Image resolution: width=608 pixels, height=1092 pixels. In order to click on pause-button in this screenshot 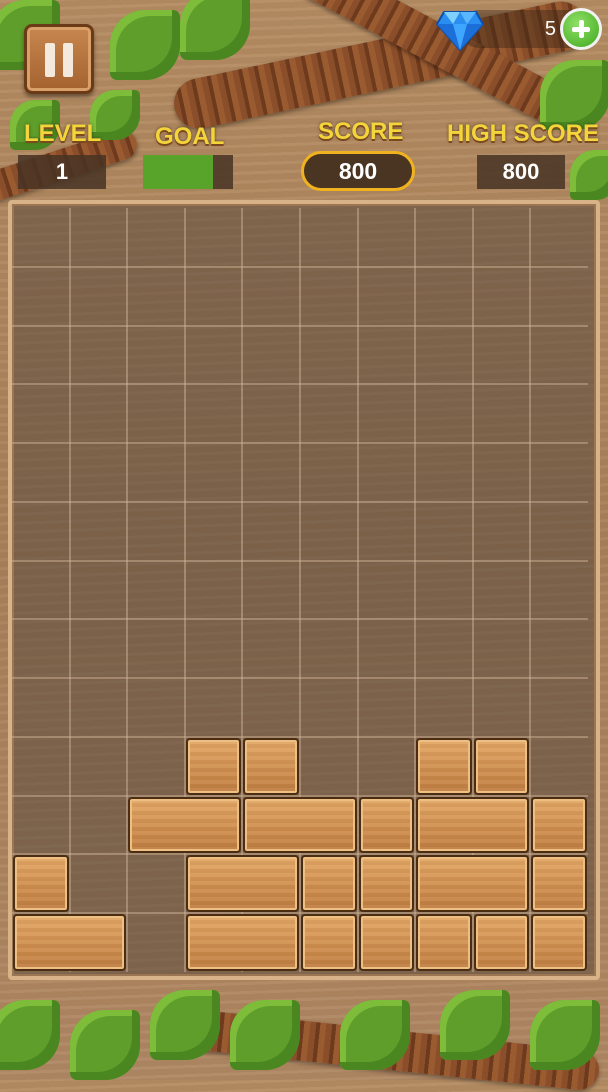, I will do `click(59, 59)`.